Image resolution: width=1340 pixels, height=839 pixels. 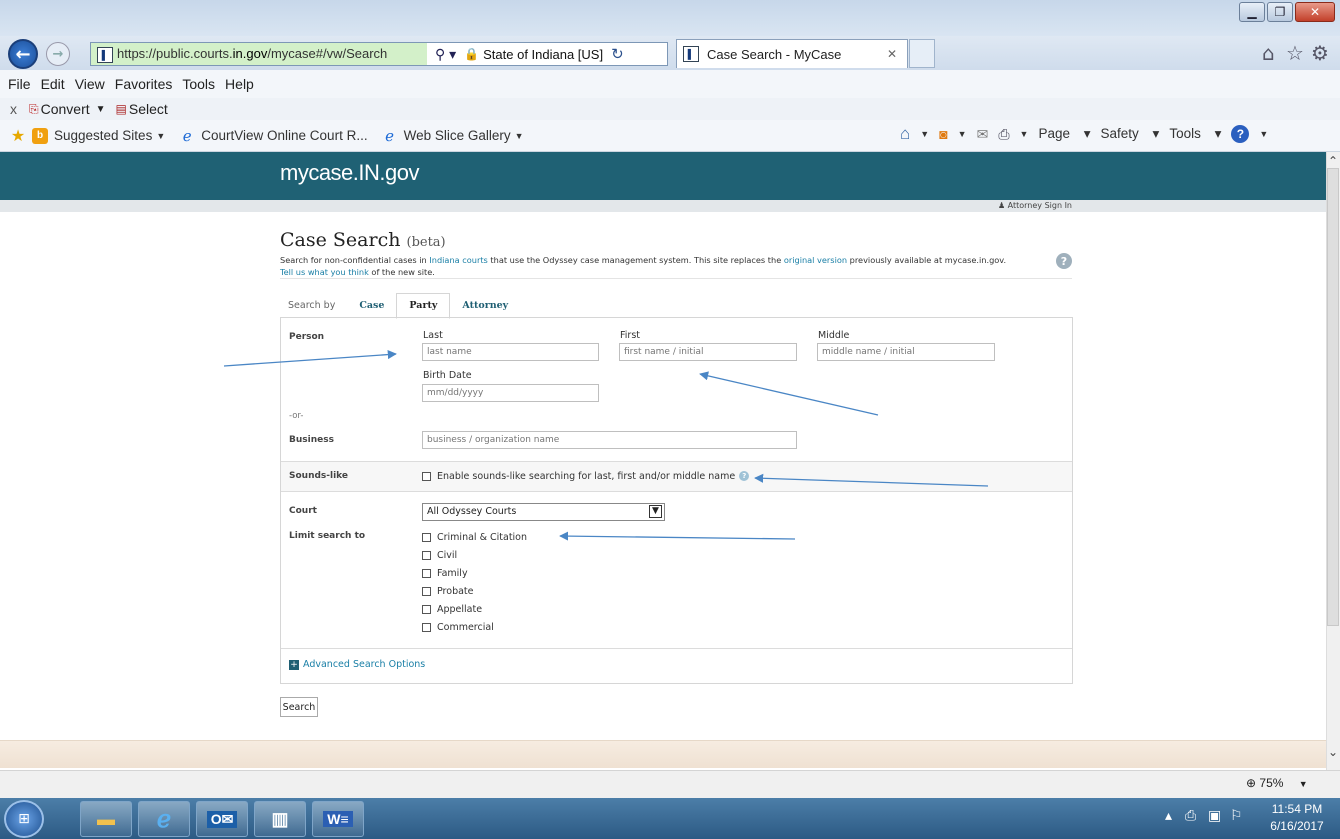 What do you see at coordinates (474, 627) in the screenshot?
I see `limit-option-commercial: Commercial` at bounding box center [474, 627].